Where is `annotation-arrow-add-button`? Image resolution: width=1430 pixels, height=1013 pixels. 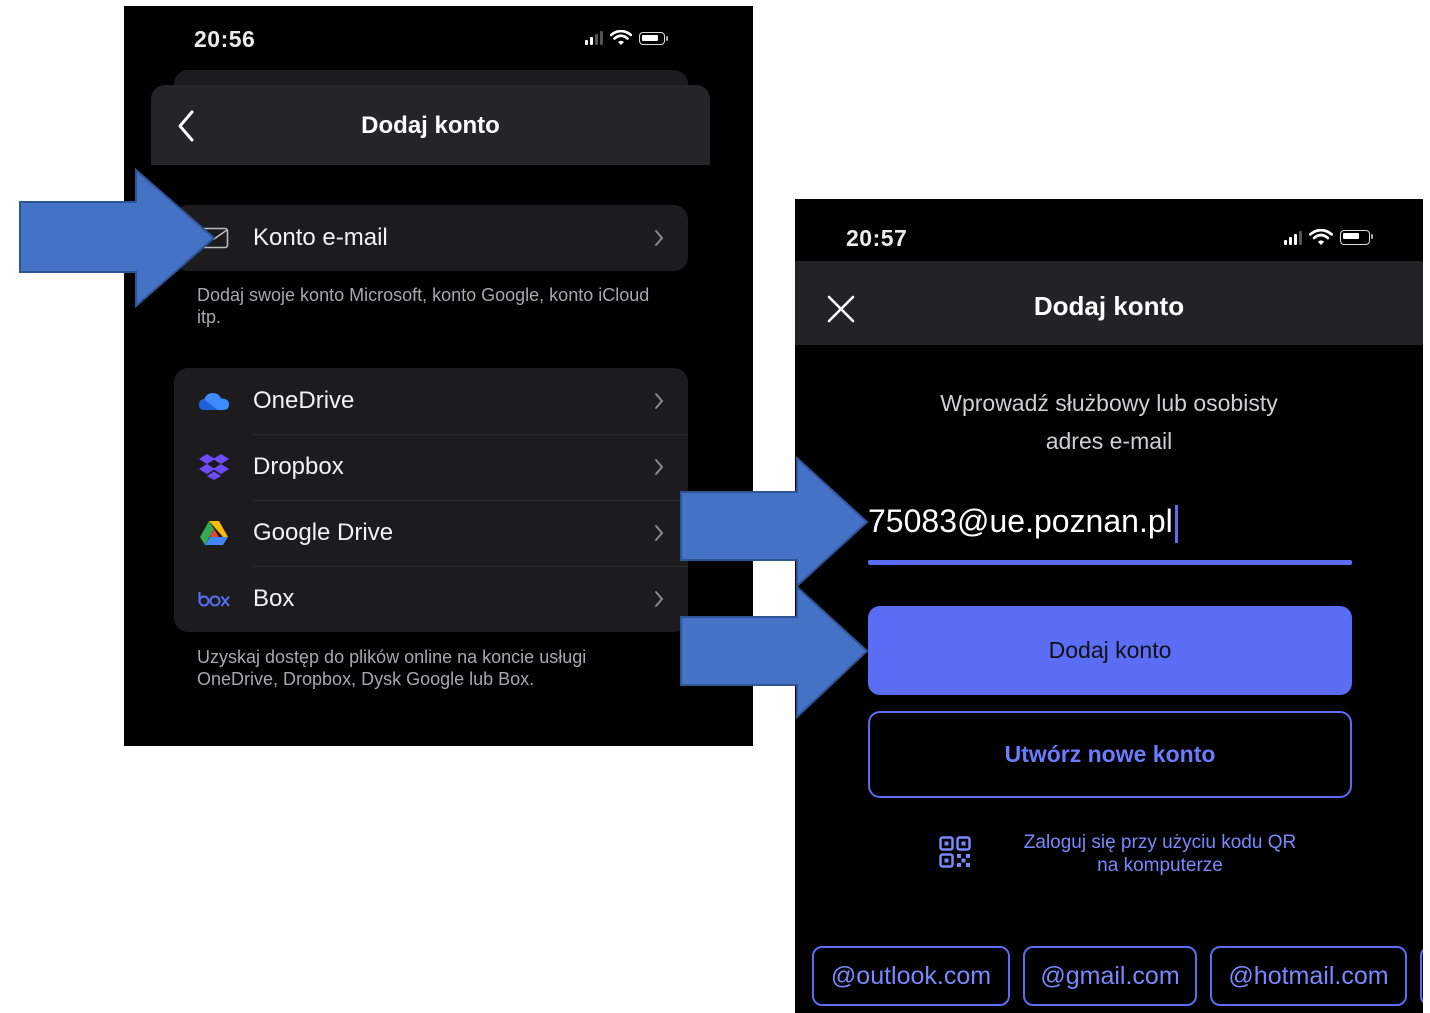 annotation-arrow-add-button is located at coordinates (774, 652).